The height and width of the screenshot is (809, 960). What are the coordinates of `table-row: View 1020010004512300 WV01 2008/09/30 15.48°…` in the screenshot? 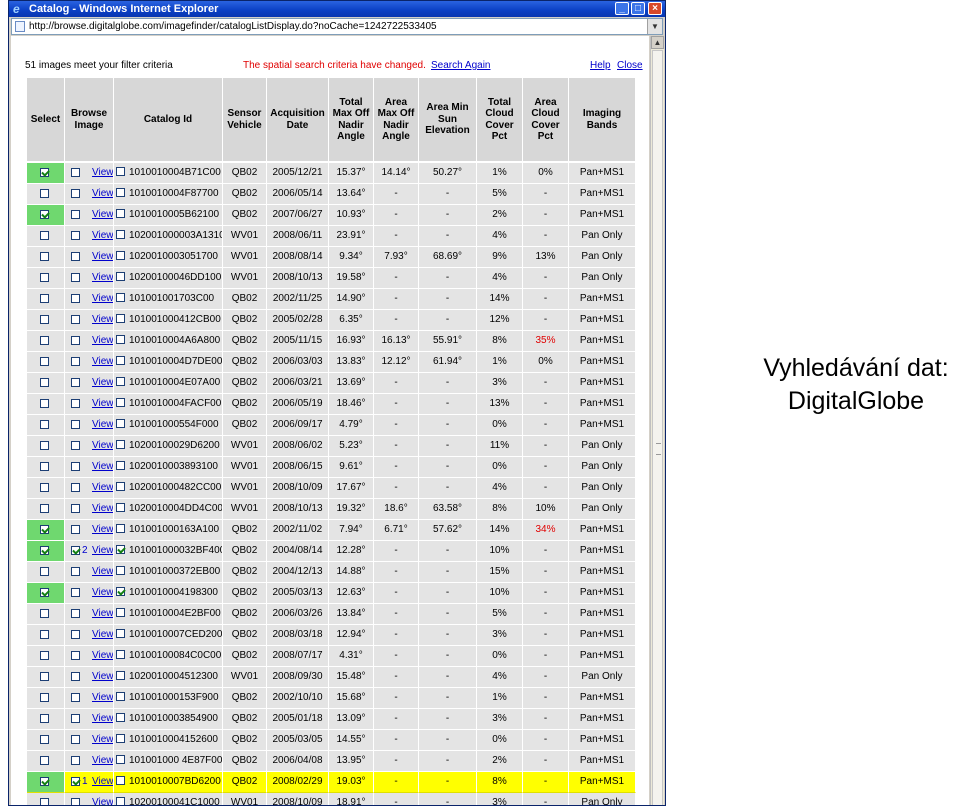 It's located at (331, 677).